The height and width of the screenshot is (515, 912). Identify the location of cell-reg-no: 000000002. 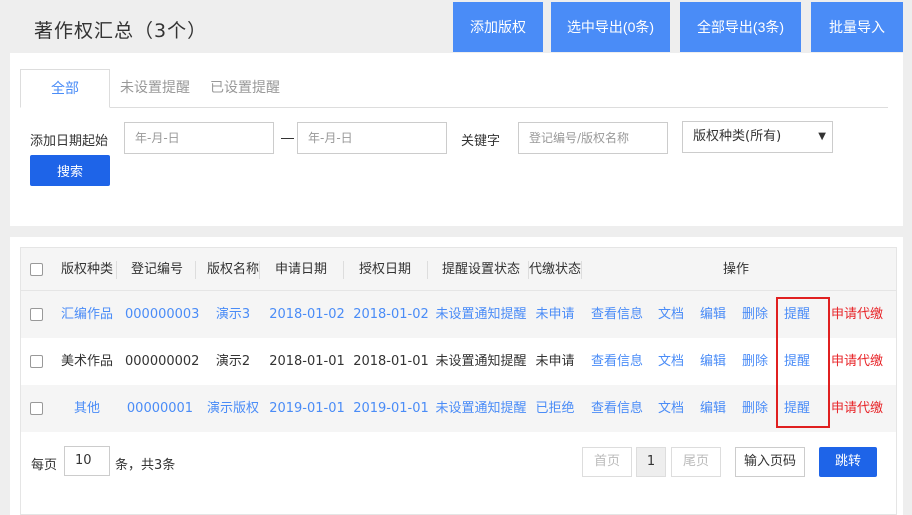
(162, 361).